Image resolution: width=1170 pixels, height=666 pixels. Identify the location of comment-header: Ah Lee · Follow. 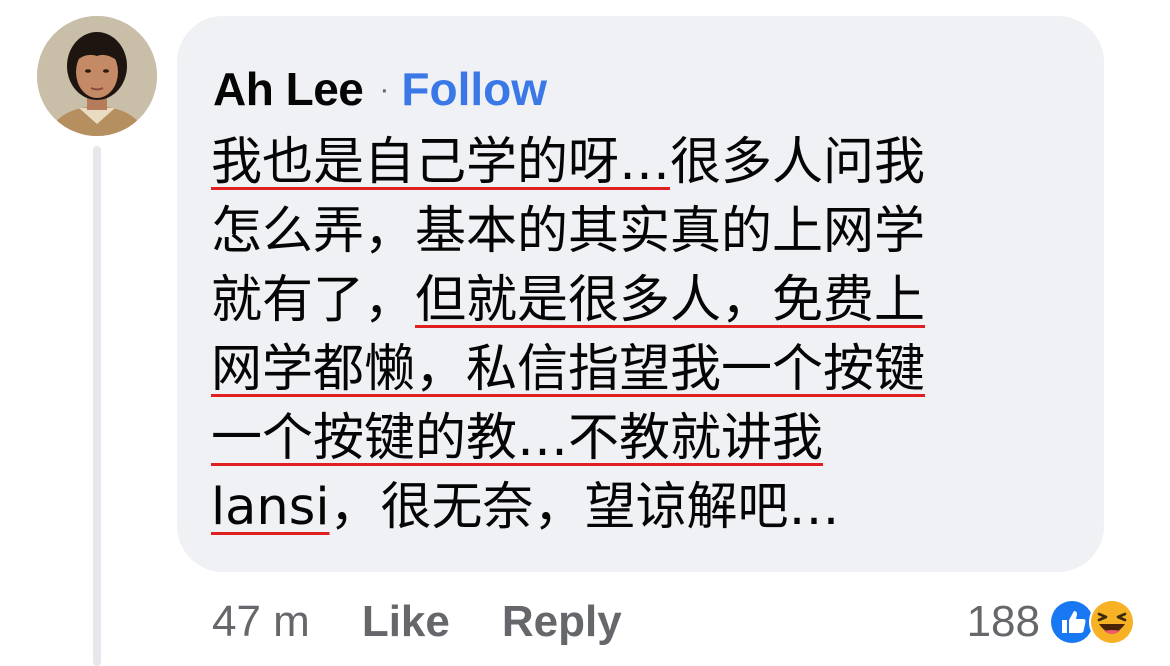
(380, 90).